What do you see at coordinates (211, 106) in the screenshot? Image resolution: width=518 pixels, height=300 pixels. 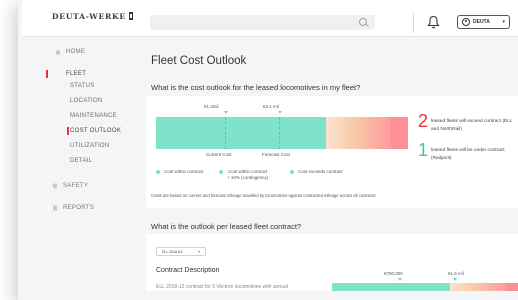 I see `current-cost-value-label: €1.3mil` at bounding box center [211, 106].